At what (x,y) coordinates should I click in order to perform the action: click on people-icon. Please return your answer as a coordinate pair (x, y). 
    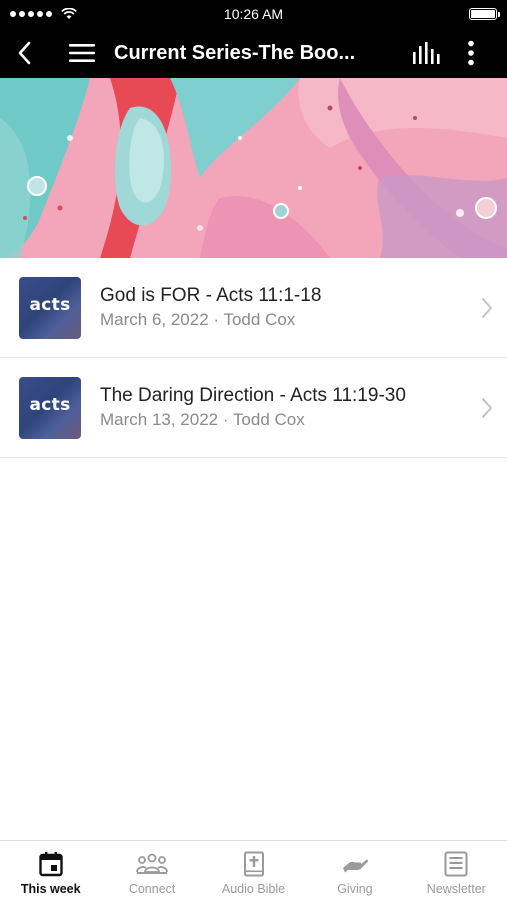
    Looking at the image, I should click on (152, 864).